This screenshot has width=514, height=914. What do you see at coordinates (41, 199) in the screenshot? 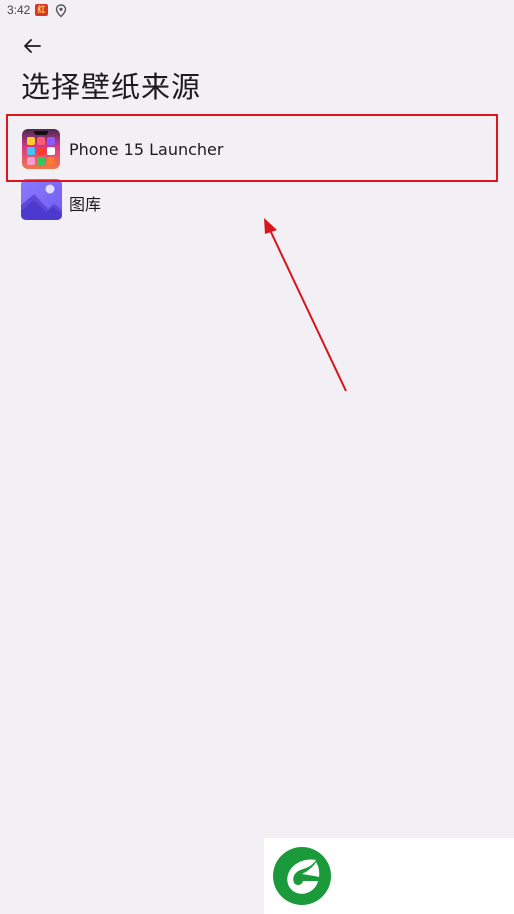
I see `gallery-icon` at bounding box center [41, 199].